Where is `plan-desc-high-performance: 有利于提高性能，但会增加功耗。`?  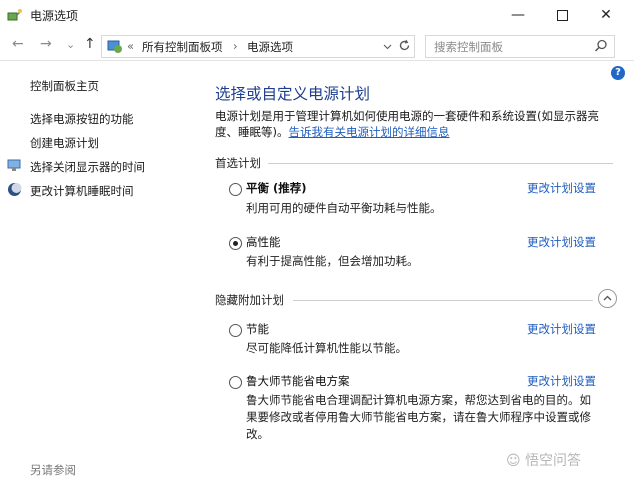
plan-desc-high-performance: 有利于提高性能，但会增加功耗。 is located at coordinates (332, 261).